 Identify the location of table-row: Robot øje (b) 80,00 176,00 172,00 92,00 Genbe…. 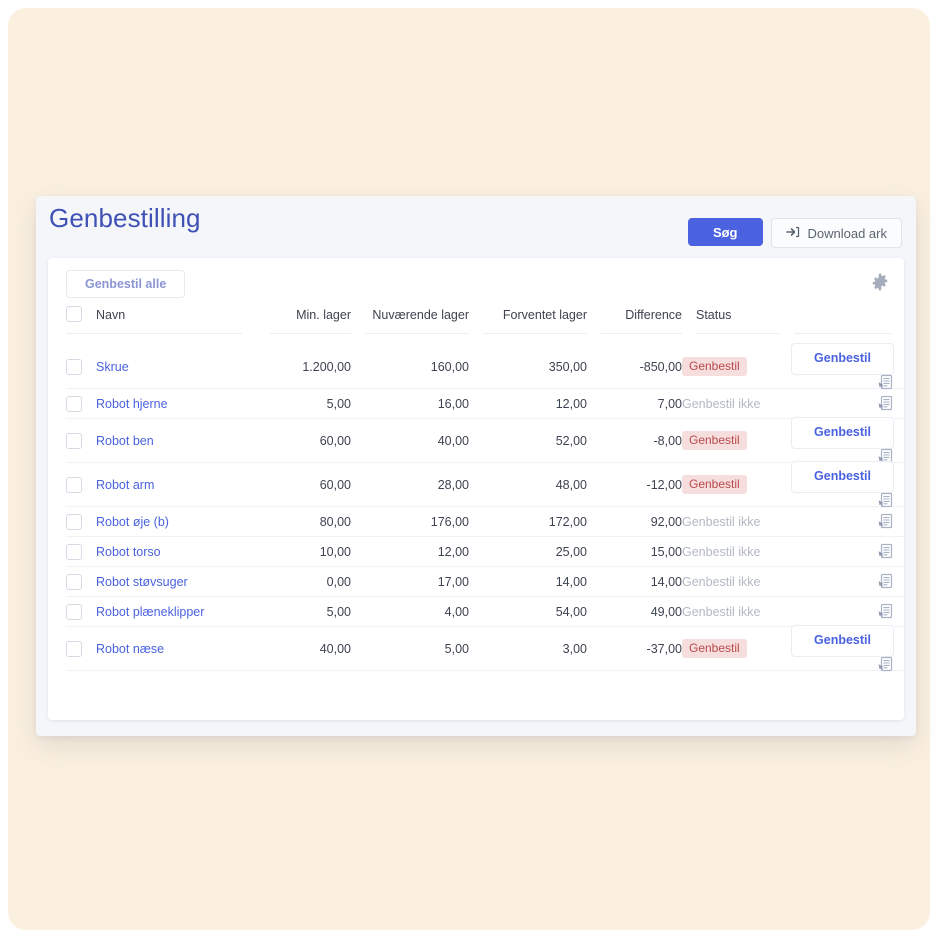
(485, 521).